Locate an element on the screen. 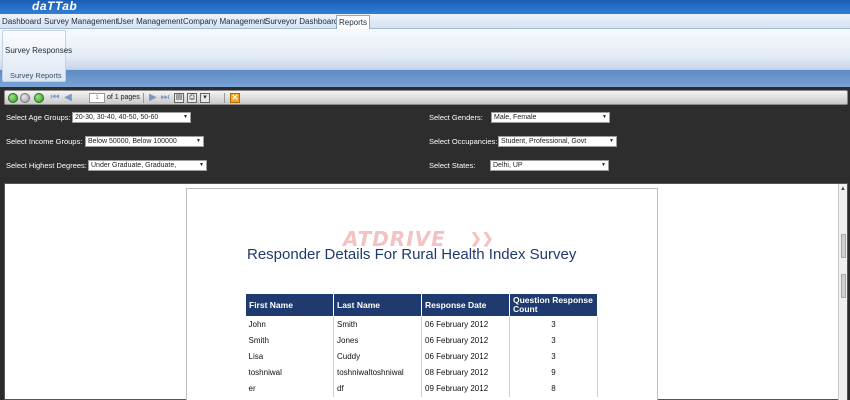  cell-last-name: Smith is located at coordinates (377, 324).